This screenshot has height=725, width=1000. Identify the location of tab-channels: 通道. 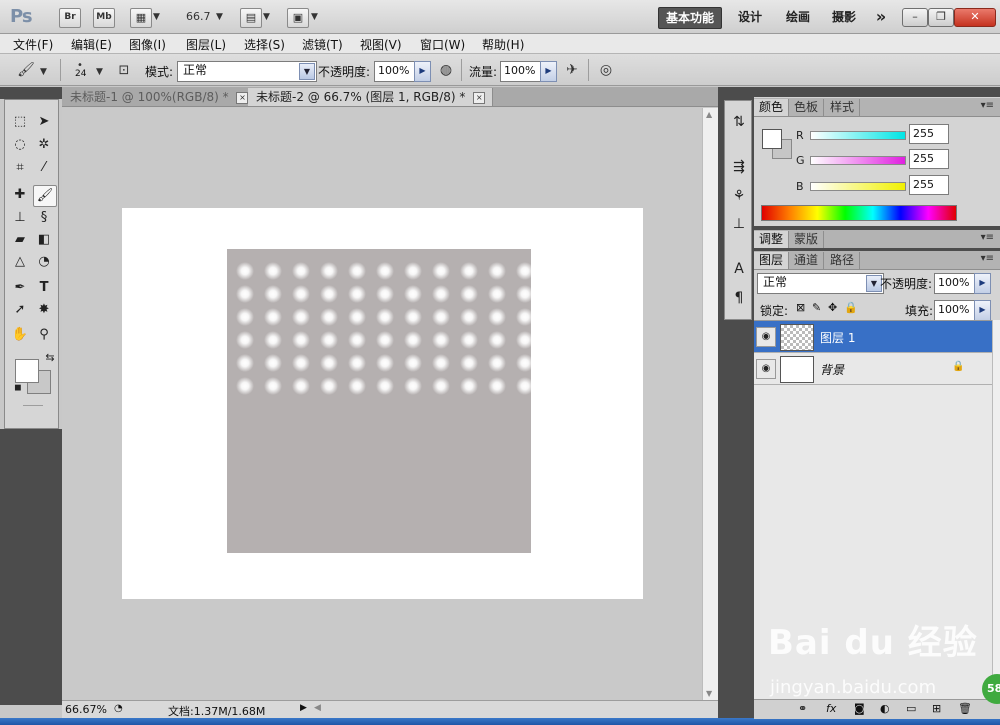
(807, 260).